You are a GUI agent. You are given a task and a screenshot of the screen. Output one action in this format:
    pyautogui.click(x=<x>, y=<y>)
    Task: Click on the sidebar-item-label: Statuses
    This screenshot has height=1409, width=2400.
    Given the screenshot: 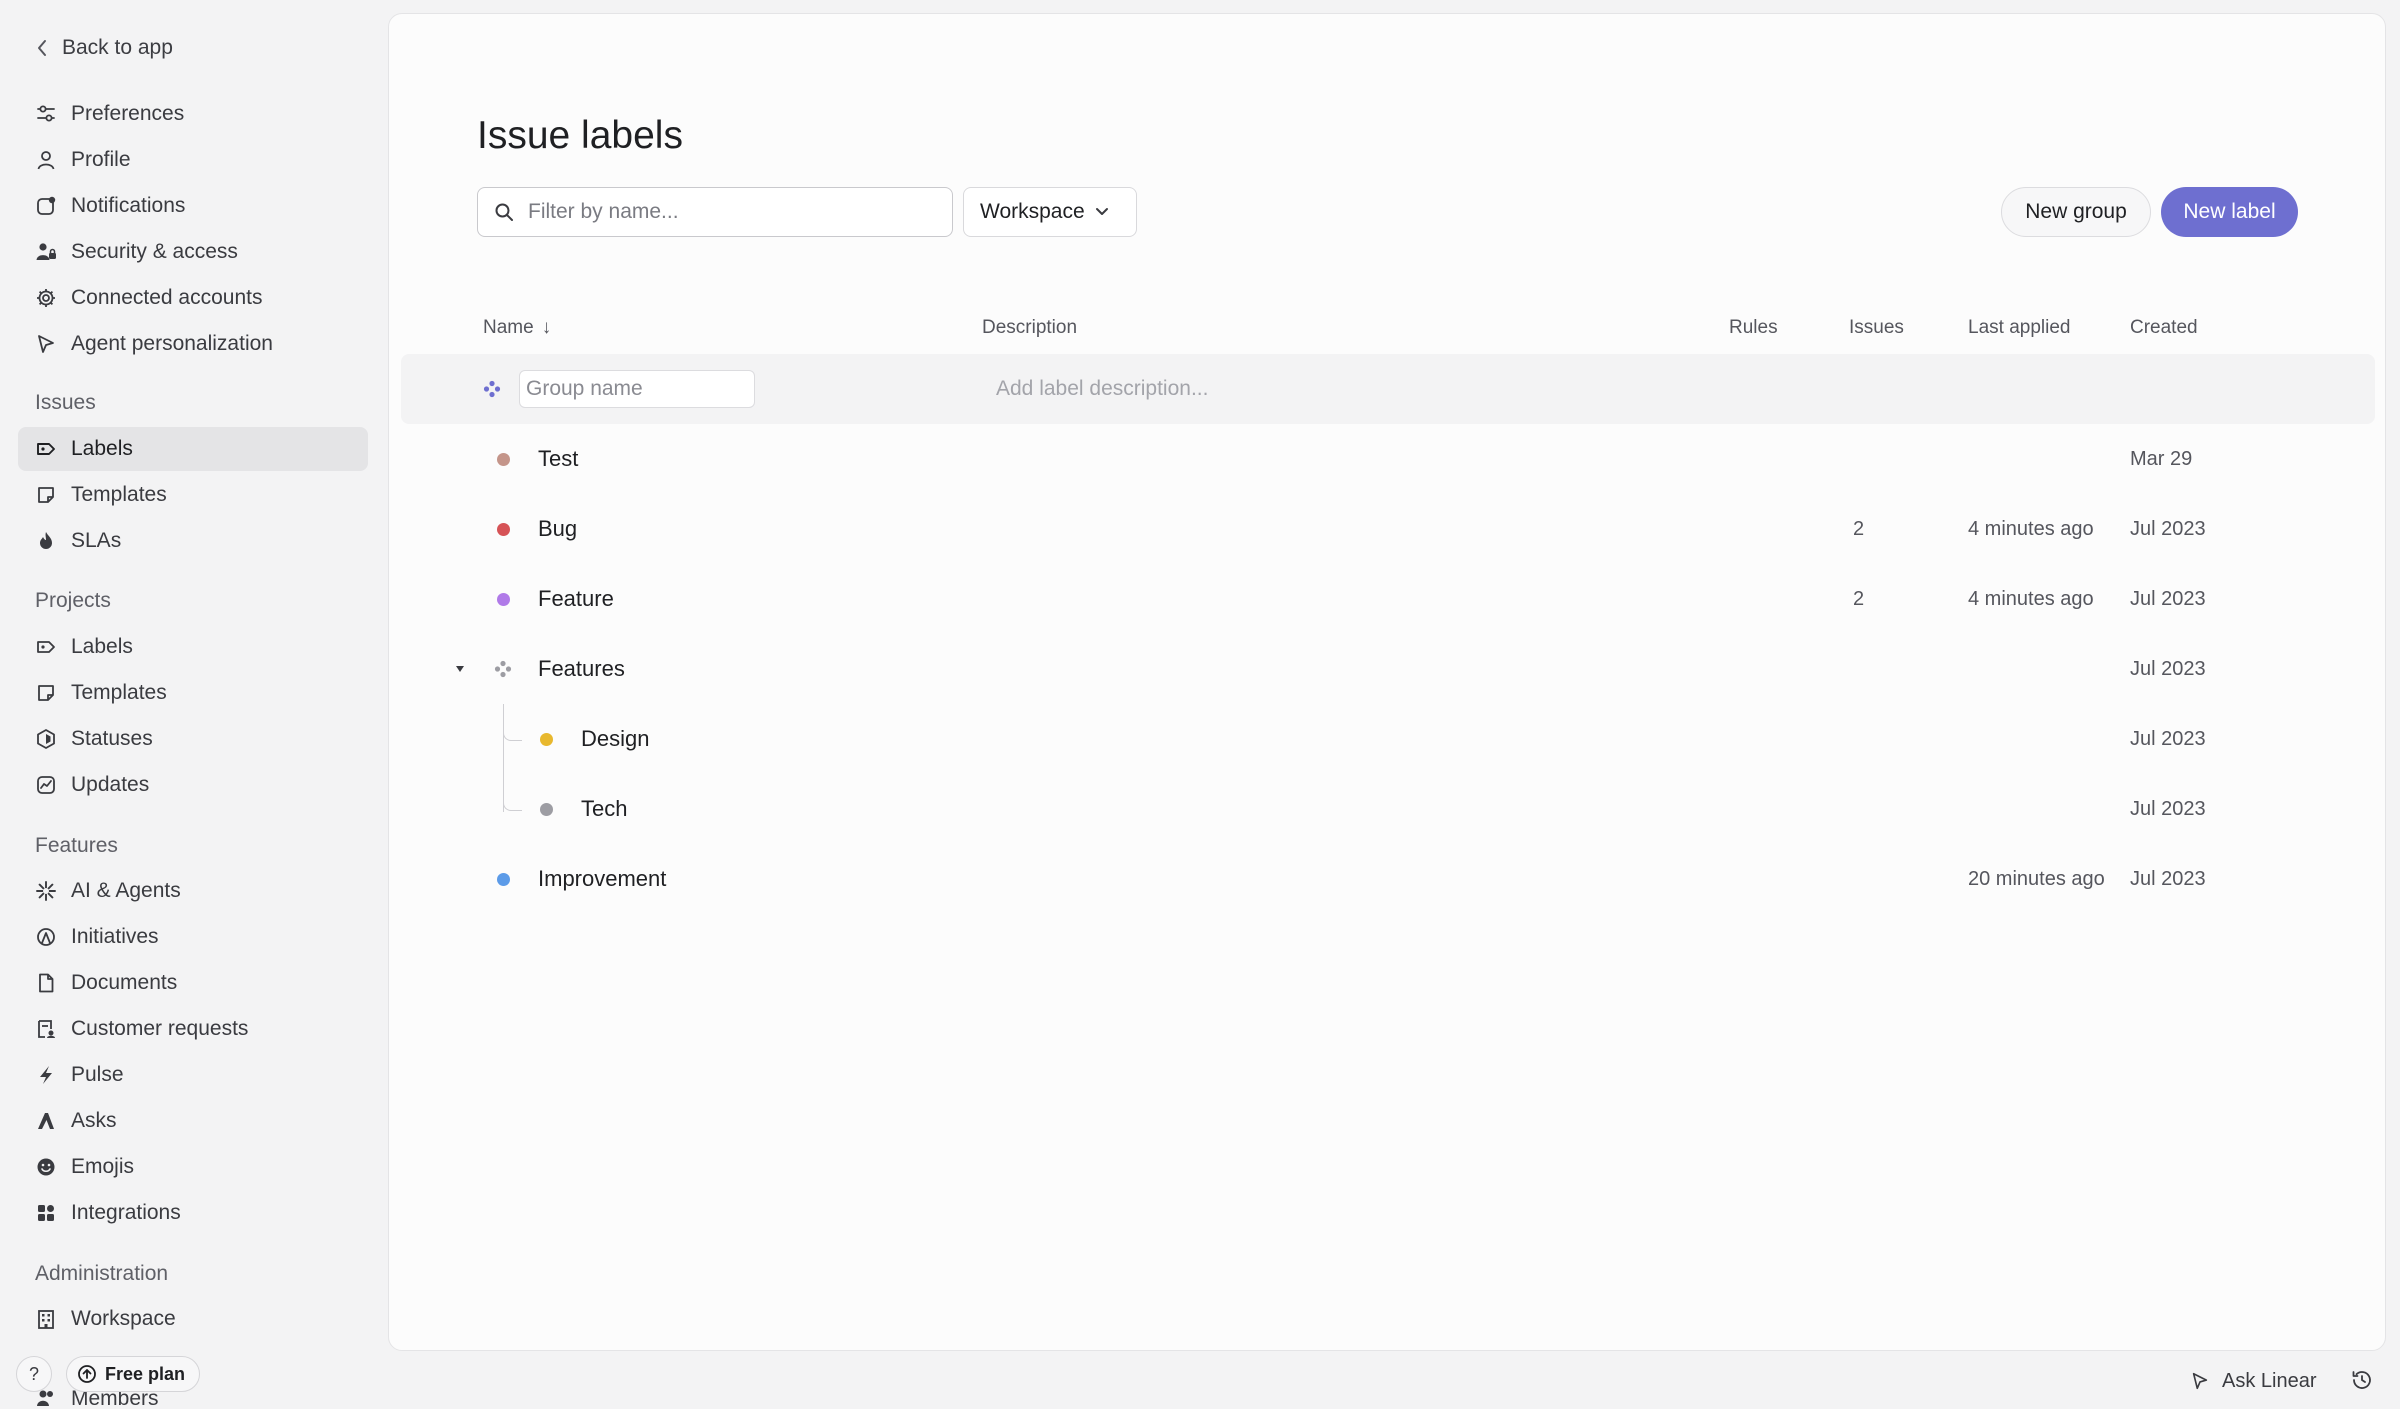 What is the action you would take?
    pyautogui.click(x=112, y=738)
    